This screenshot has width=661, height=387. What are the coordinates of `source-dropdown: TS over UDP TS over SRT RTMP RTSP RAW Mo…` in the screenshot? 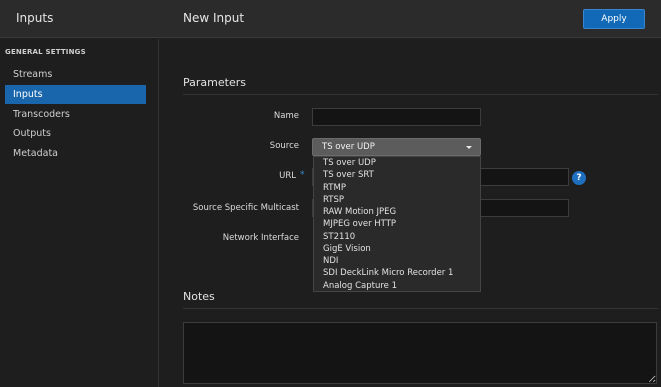 It's located at (397, 224).